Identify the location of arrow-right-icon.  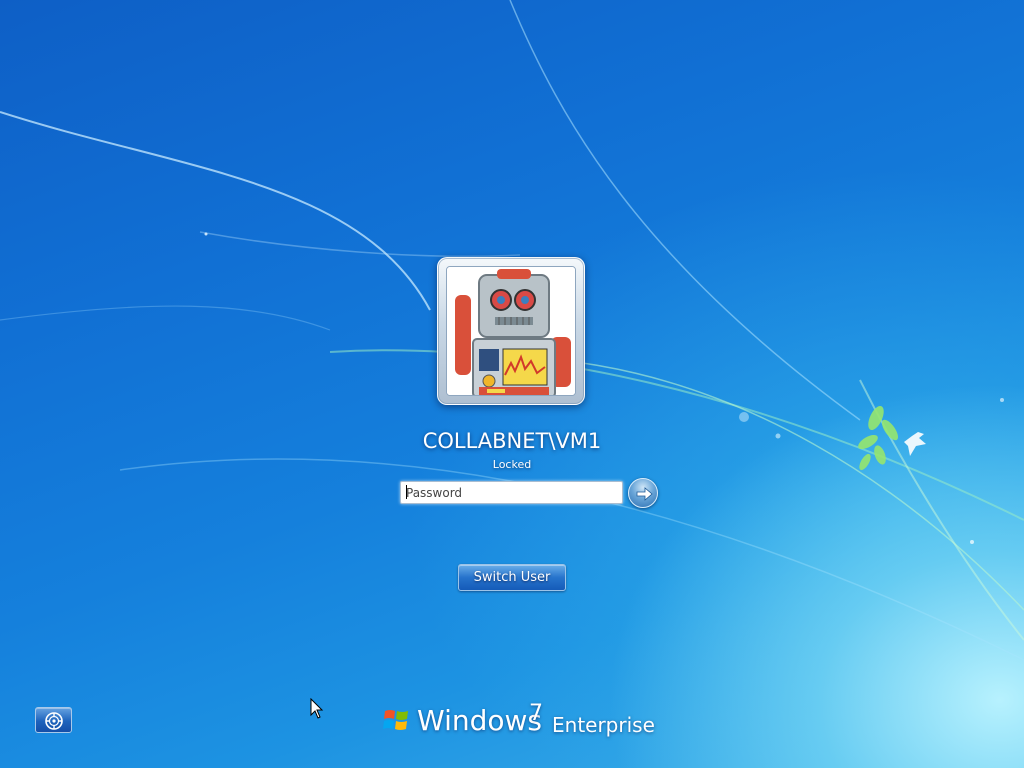
(644, 494).